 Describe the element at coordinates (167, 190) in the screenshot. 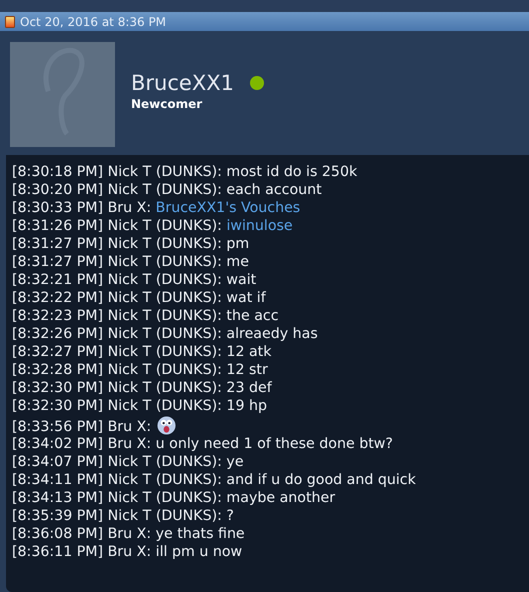

I see `chat-message: [8:30:20 PM] Nick T (DUNKS): each account` at that location.